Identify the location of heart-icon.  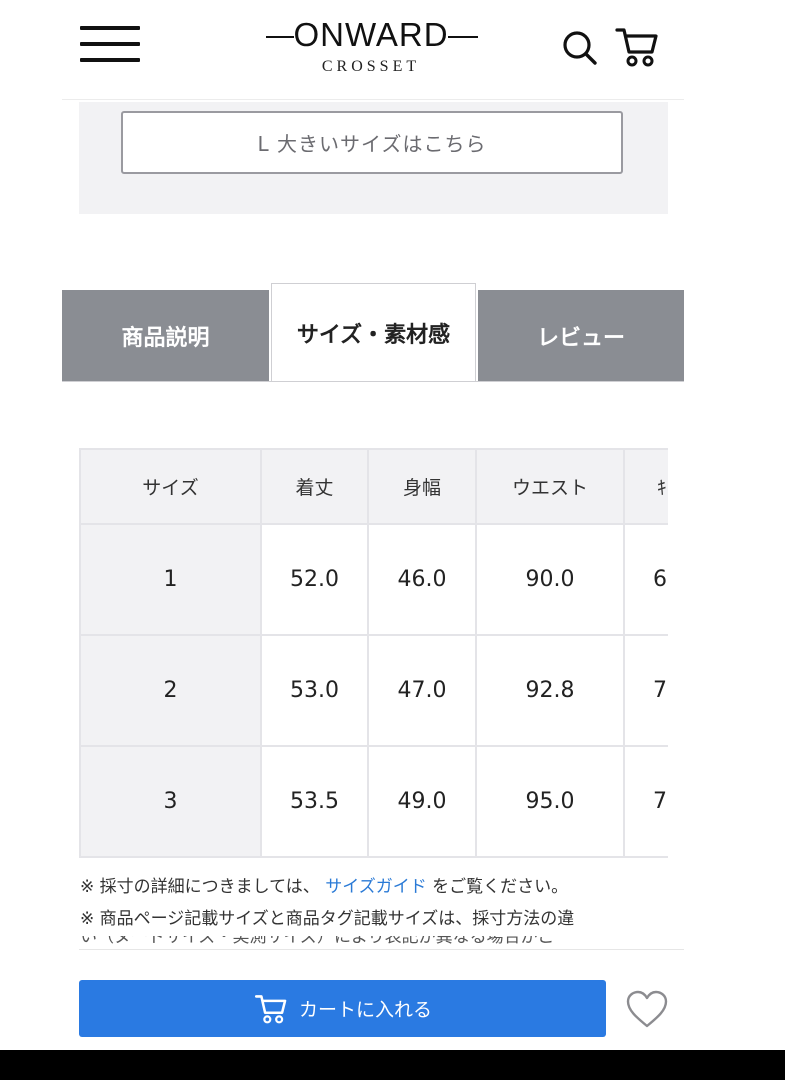
(647, 1009).